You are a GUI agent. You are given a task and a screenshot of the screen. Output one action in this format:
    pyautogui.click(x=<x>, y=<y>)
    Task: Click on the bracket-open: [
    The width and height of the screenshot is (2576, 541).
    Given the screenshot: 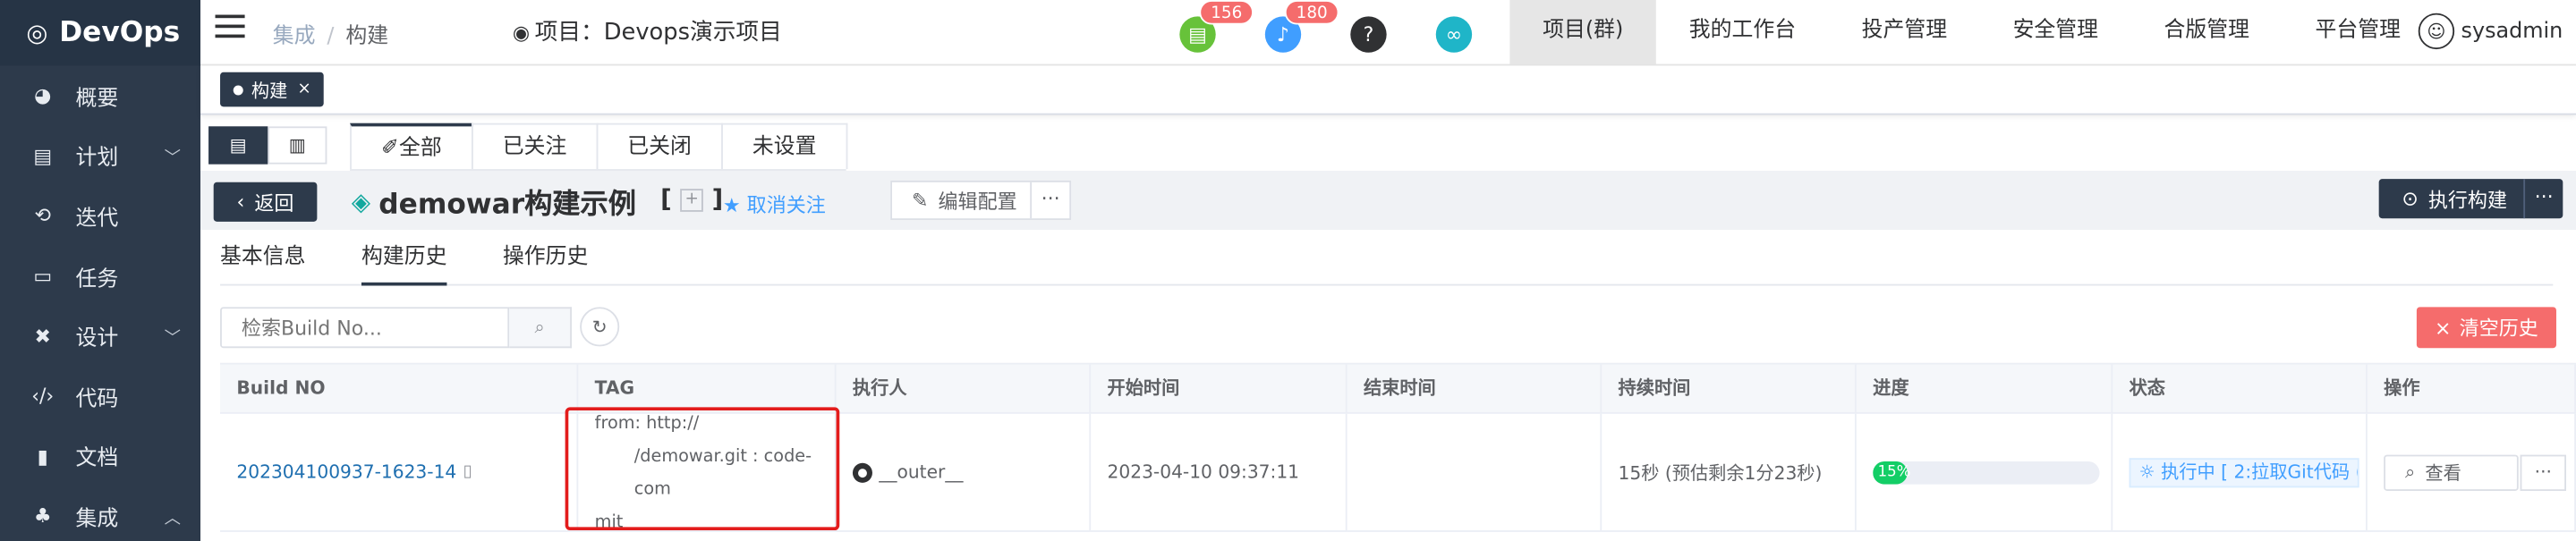 What is the action you would take?
    pyautogui.click(x=666, y=198)
    